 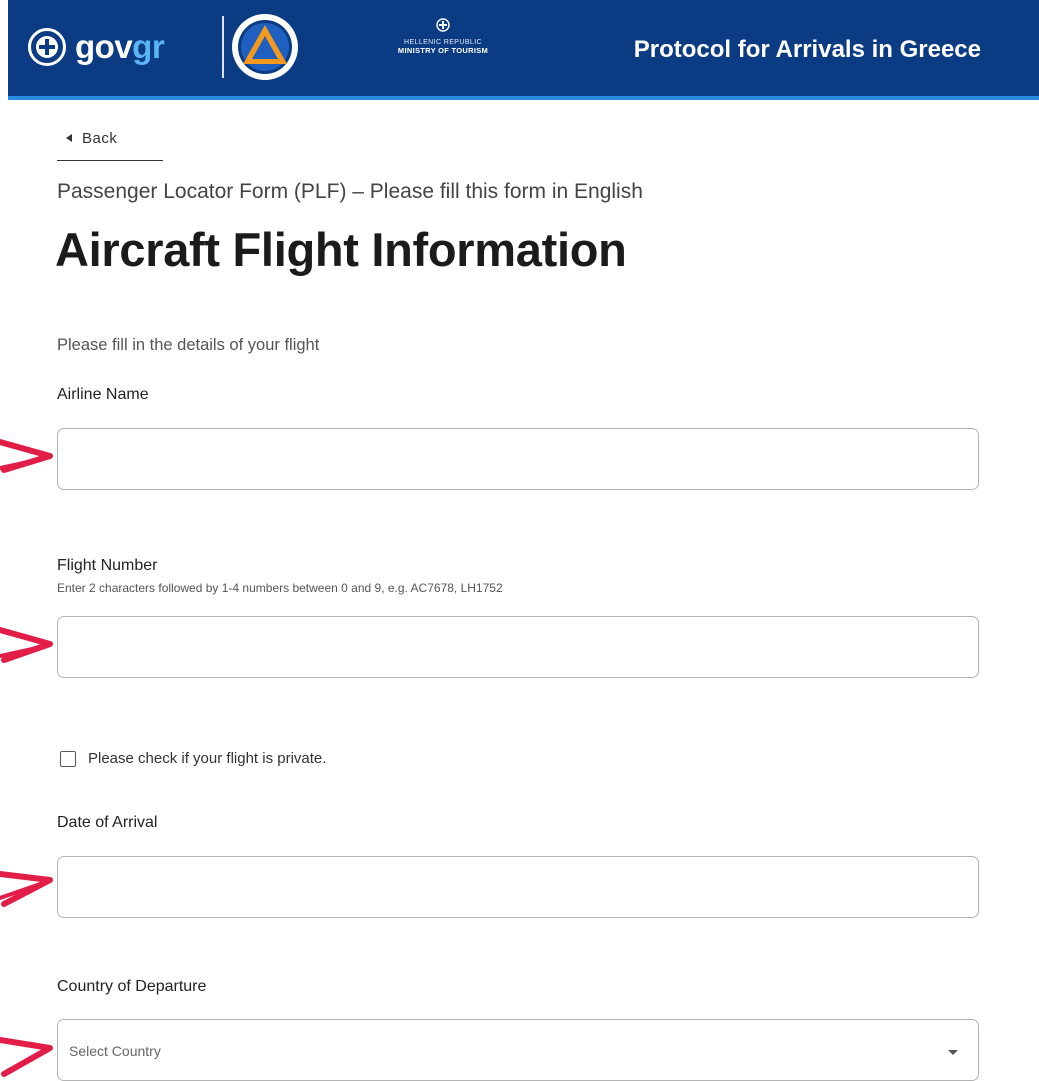 I want to click on arrival-date-input, so click(x=518, y=887).